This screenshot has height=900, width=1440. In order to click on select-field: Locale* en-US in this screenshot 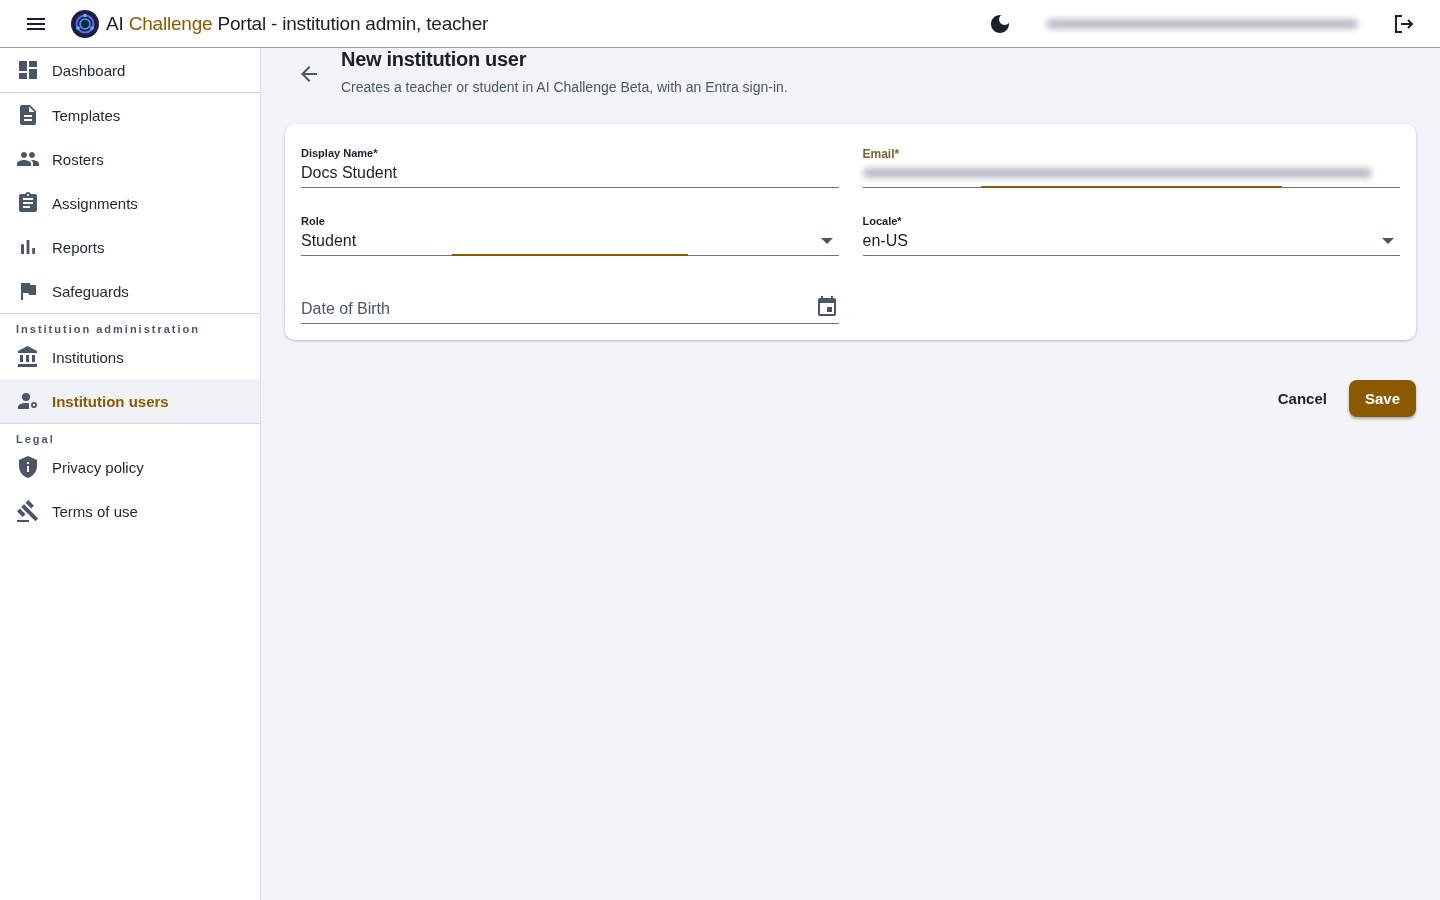, I will do `click(1131, 232)`.